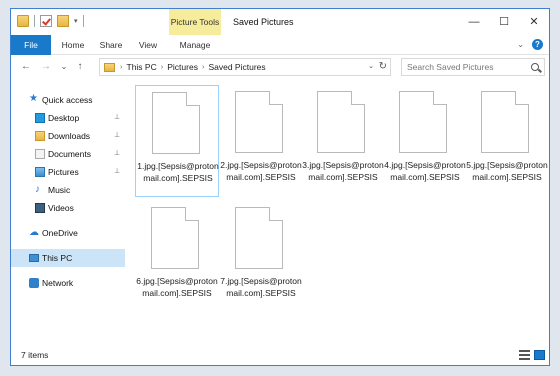 This screenshot has height=376, width=560. Describe the element at coordinates (64, 118) in the screenshot. I see `sidebar-item-label: Desktop` at that location.